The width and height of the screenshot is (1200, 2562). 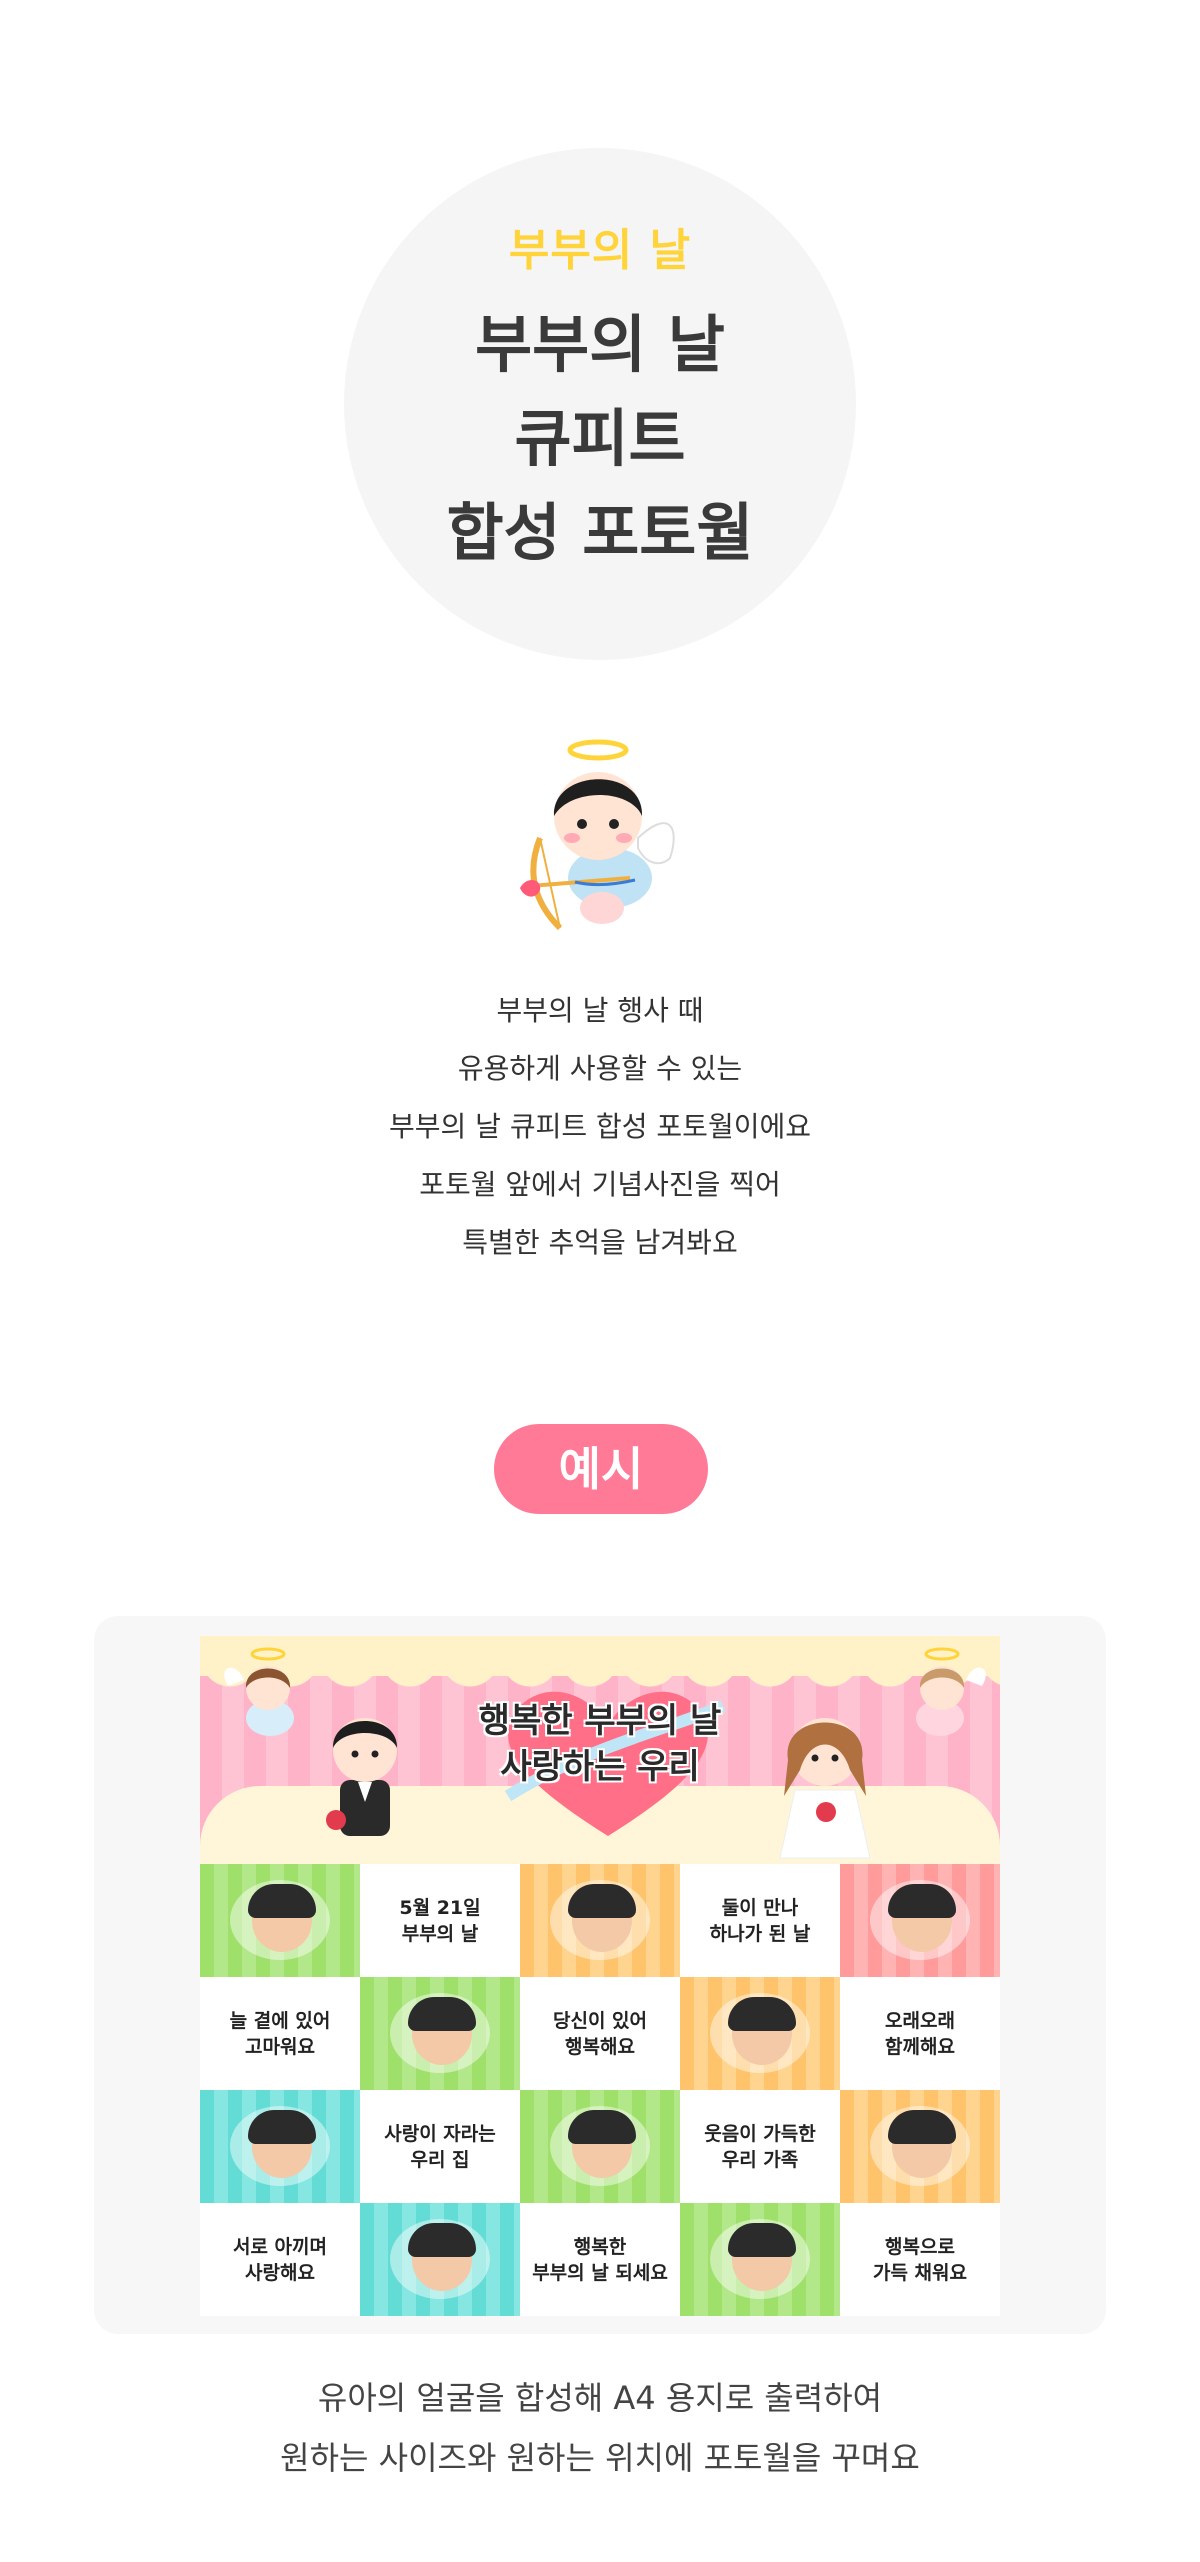 What do you see at coordinates (600, 250) in the screenshot?
I see `hero-subtitle: 부부의 날` at bounding box center [600, 250].